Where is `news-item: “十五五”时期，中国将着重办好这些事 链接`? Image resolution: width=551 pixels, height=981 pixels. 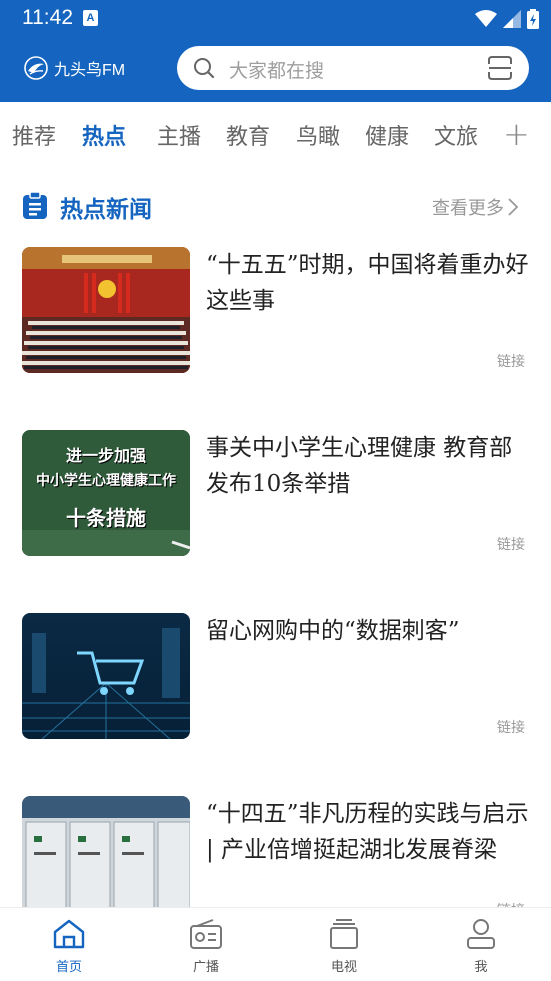
news-item: “十五五”时期，中国将着重办好这些事 链接 is located at coordinates (275, 312).